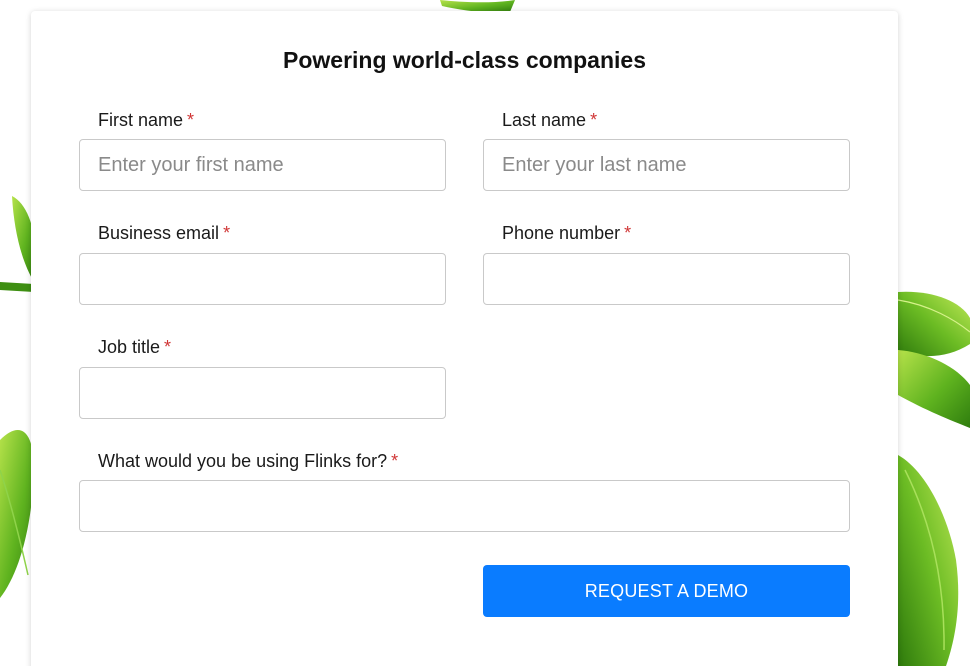 This screenshot has height=666, width=970. What do you see at coordinates (666, 165) in the screenshot?
I see `last-name-input` at bounding box center [666, 165].